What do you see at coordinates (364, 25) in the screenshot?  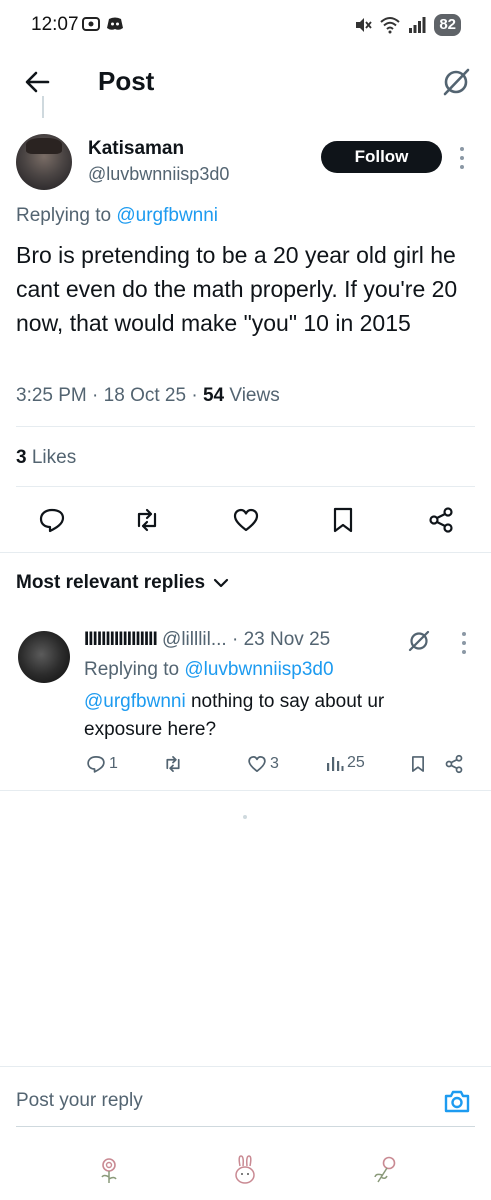 I see `mute-icon` at bounding box center [364, 25].